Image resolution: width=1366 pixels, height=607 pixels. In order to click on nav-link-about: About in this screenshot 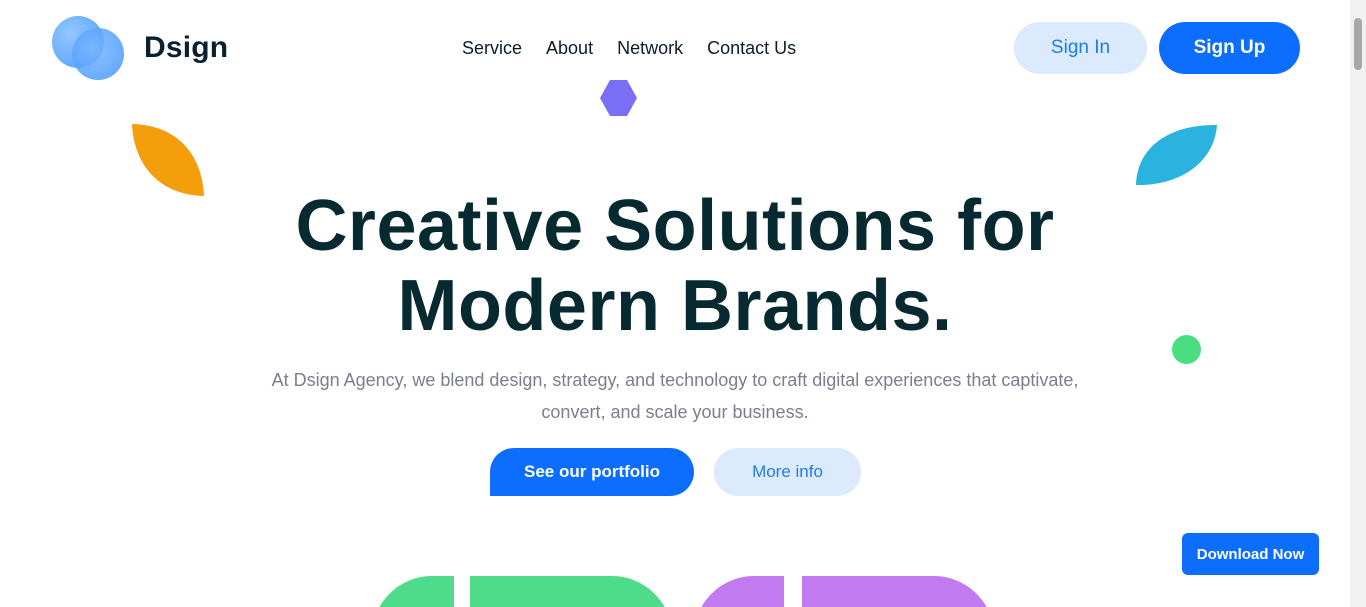, I will do `click(569, 48)`.